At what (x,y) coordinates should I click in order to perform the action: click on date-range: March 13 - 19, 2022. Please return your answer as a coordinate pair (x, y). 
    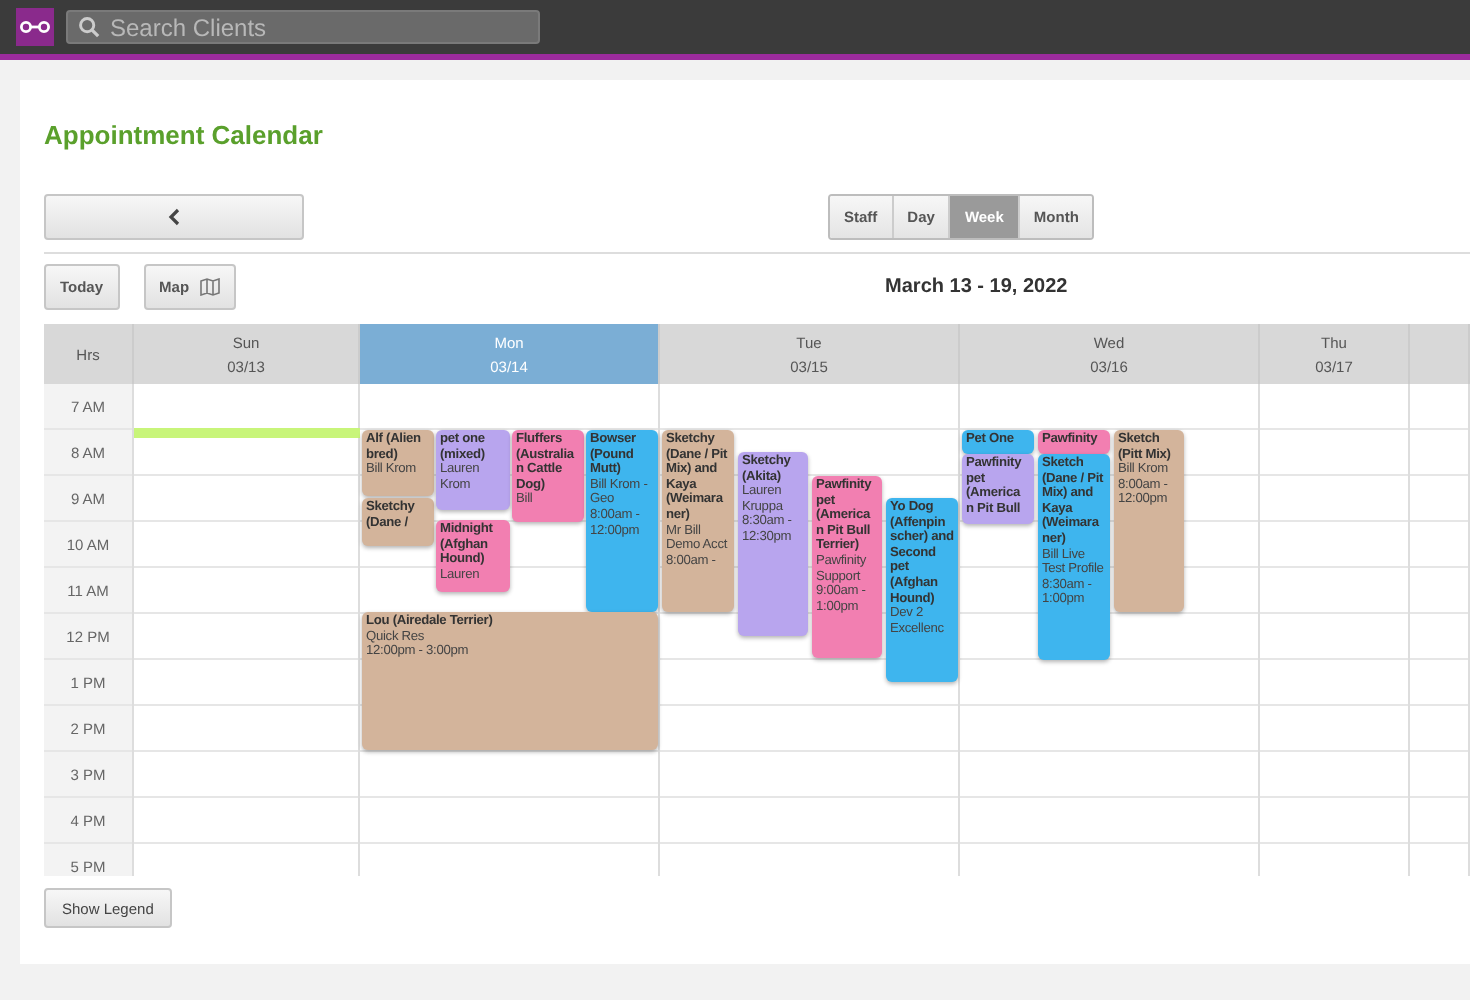
    Looking at the image, I should click on (976, 287).